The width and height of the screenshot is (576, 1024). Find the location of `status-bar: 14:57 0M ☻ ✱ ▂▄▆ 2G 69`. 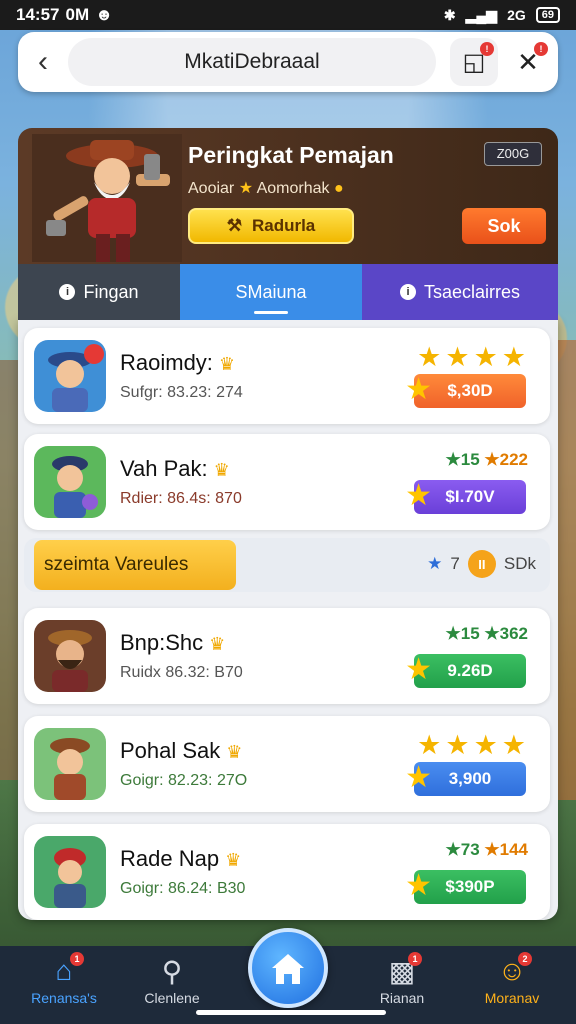

status-bar: 14:57 0M ☻ ✱ ▂▄▆ 2G 69 is located at coordinates (288, 15).